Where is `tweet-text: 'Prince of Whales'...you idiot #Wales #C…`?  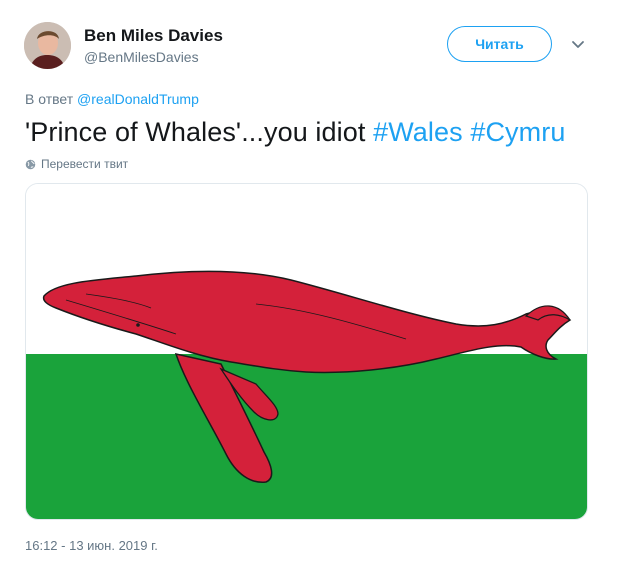
tweet-text: 'Prince of Whales'...you idiot #Wales #C… is located at coordinates (295, 132).